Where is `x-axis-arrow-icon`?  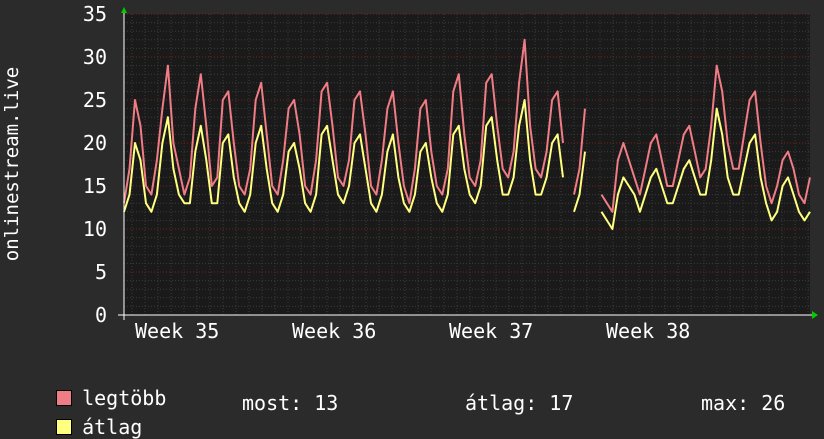
x-axis-arrow-icon is located at coordinates (815, 315).